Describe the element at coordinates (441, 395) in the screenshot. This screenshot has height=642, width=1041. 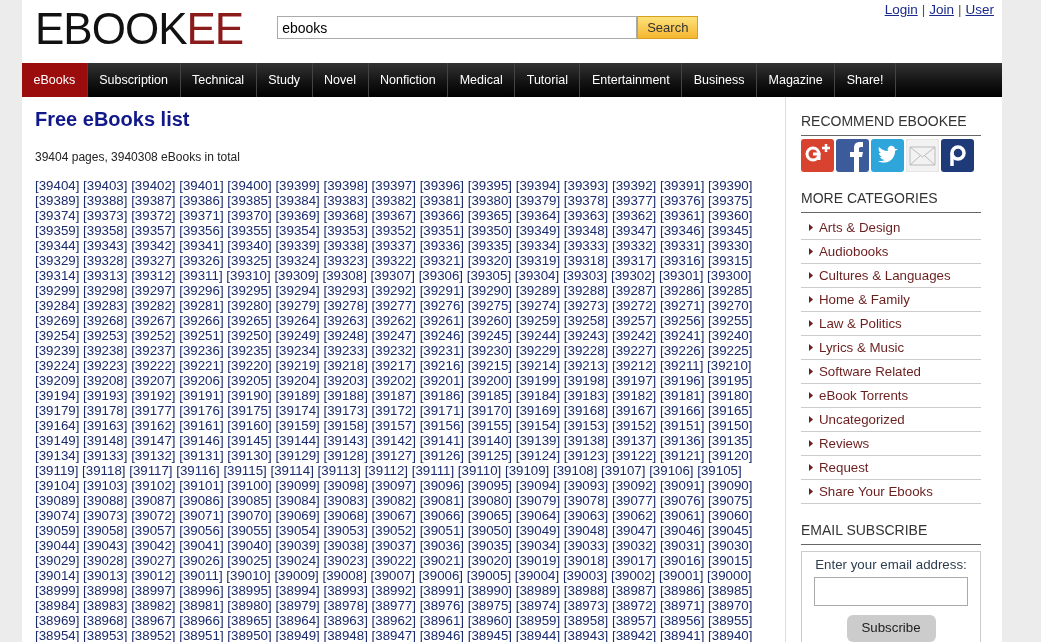
I see `page-link: [39186]` at that location.